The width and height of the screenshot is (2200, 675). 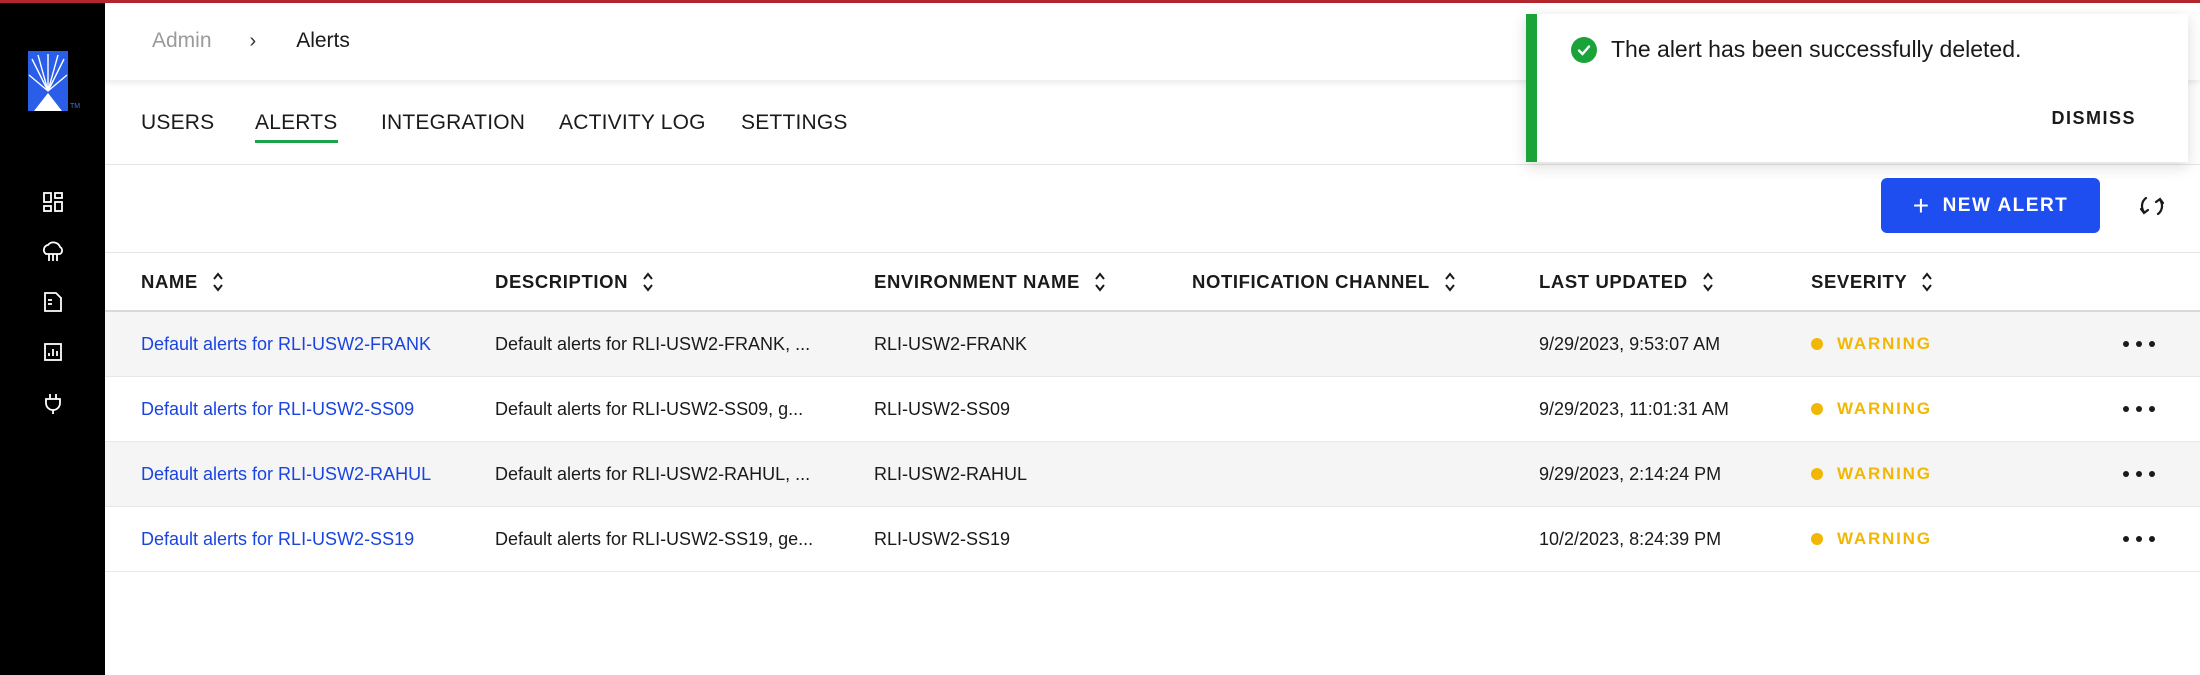 I want to click on app-logo: TM, so click(x=54, y=81).